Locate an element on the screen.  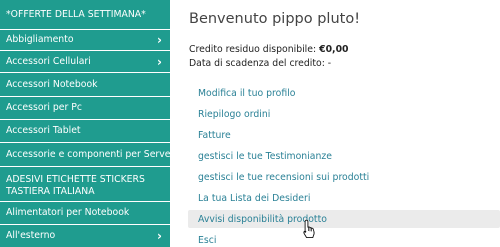
sidebar-item-abbigliamento: Abbigliamento › is located at coordinates (85, 40).